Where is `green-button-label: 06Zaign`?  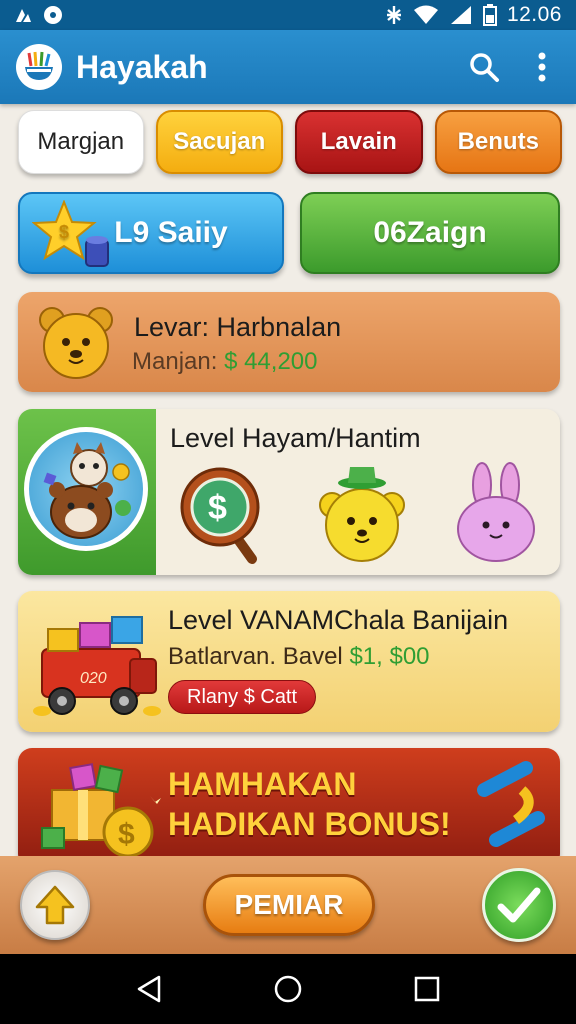 green-button-label: 06Zaign is located at coordinates (430, 232).